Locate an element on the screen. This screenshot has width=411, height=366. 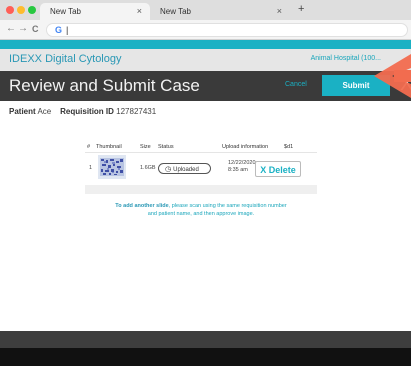
column-header-thumbnail: Thumbnail is located at coordinates (109, 147).